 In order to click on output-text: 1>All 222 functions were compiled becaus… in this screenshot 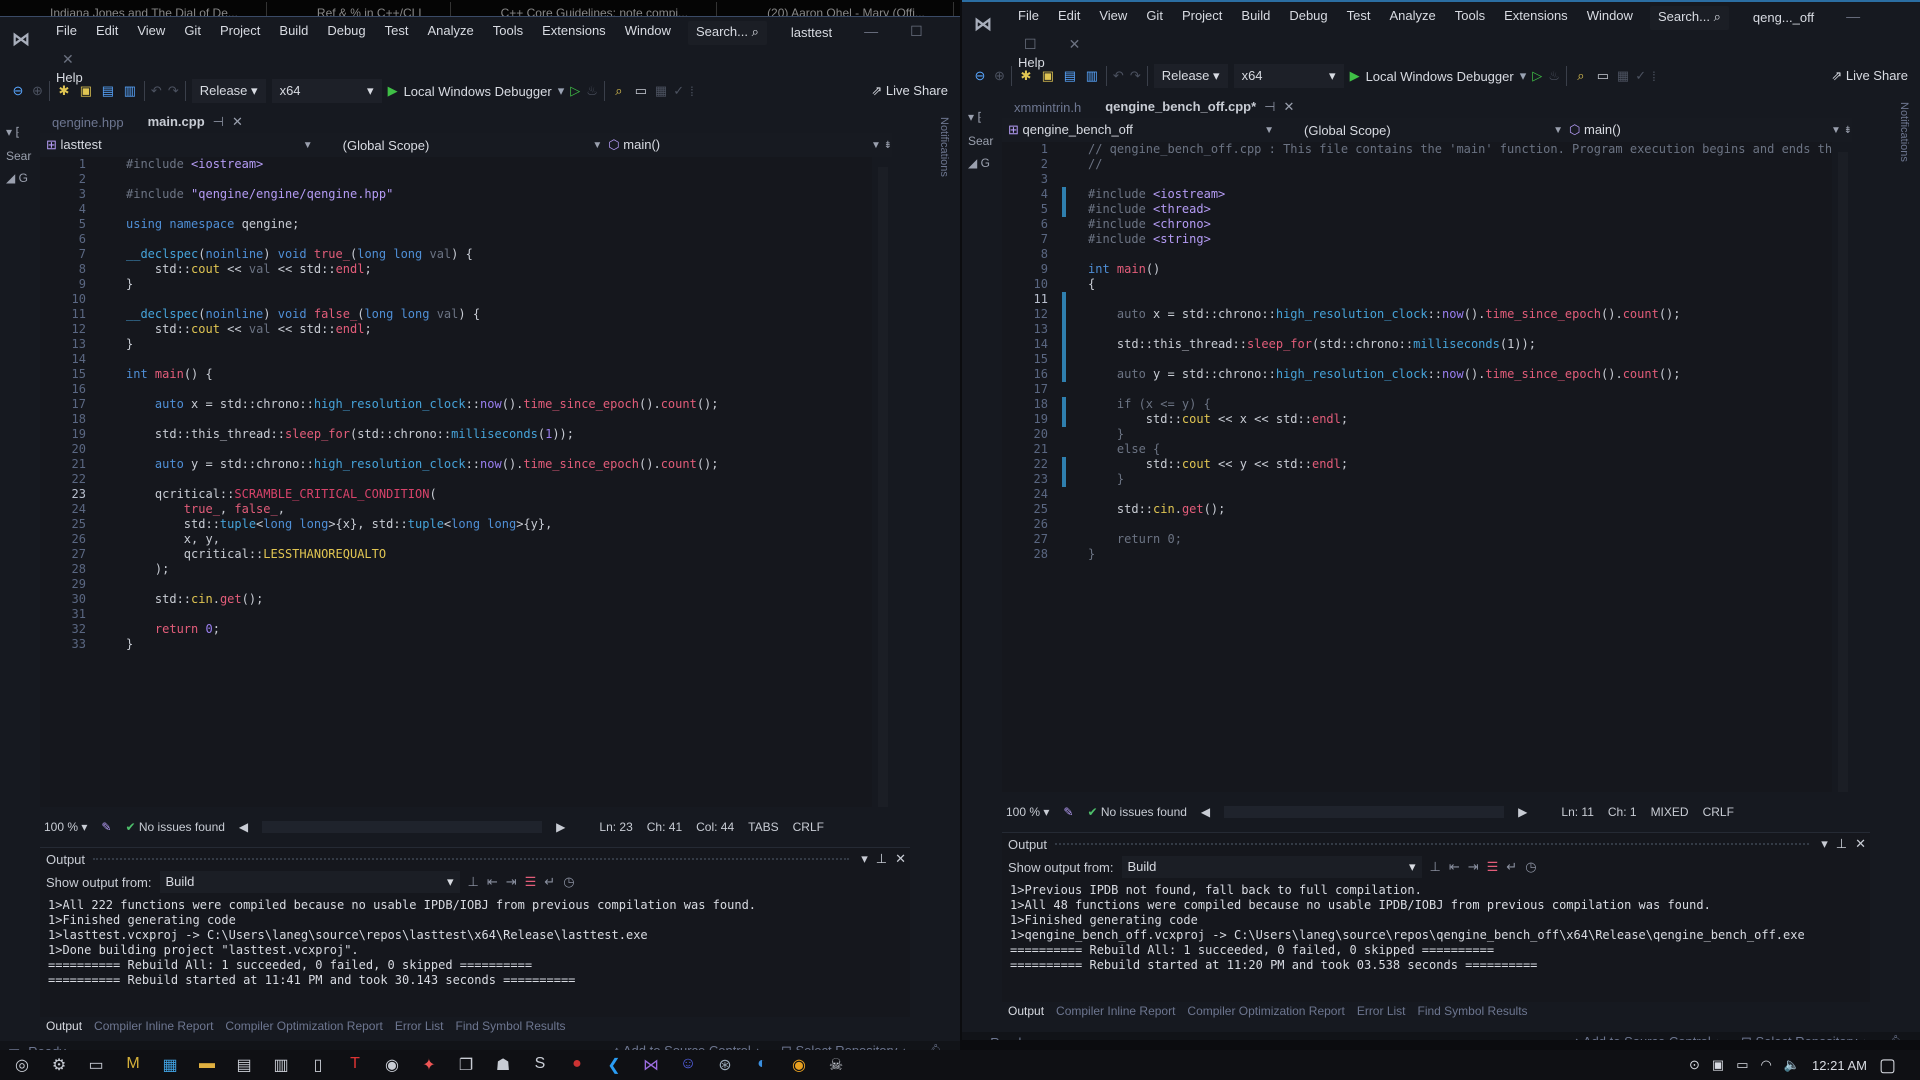, I will do `click(475, 943)`.